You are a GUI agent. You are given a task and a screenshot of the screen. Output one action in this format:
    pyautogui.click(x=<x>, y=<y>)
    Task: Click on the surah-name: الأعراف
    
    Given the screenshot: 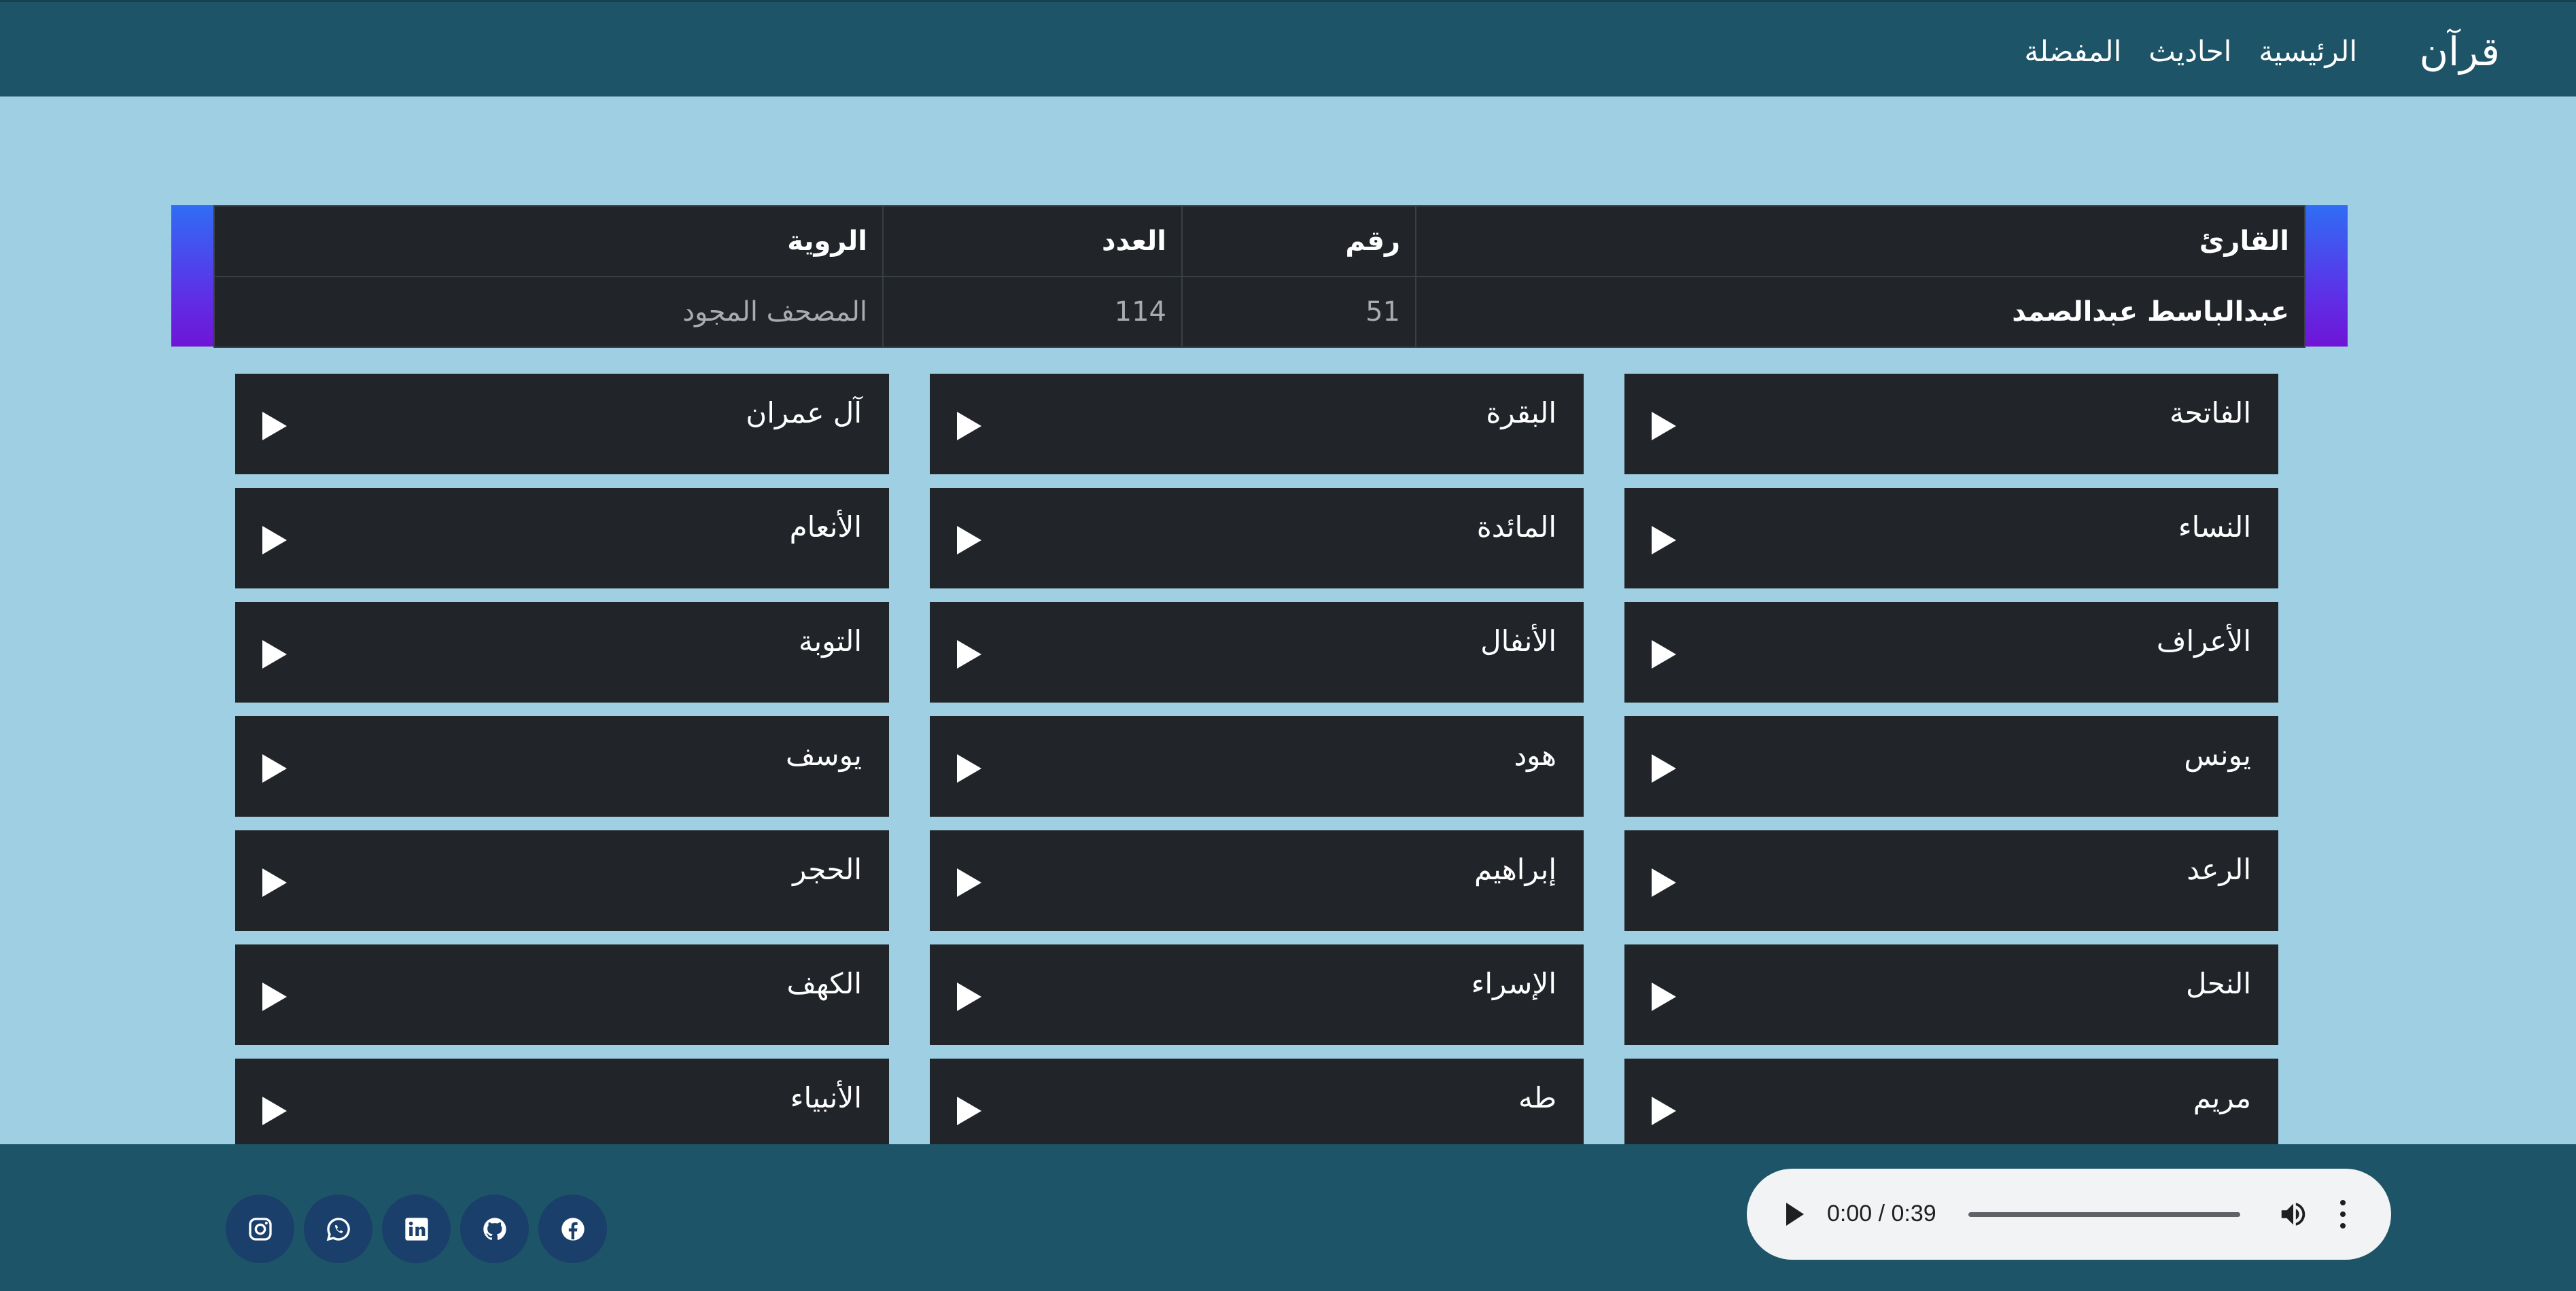 What is the action you would take?
    pyautogui.click(x=2203, y=641)
    